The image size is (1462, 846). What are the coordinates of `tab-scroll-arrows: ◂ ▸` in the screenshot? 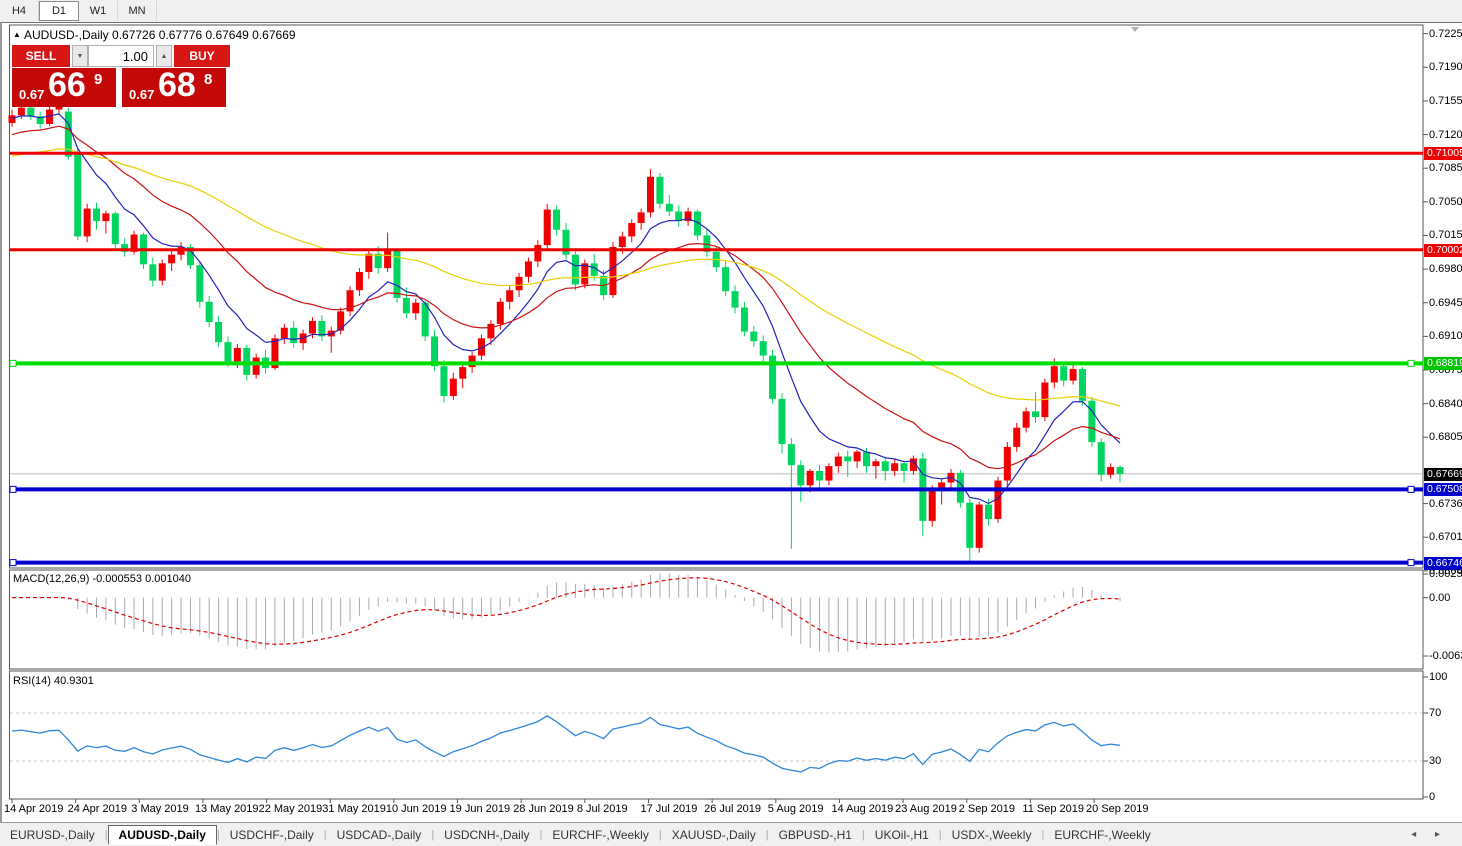 It's located at (1429, 834).